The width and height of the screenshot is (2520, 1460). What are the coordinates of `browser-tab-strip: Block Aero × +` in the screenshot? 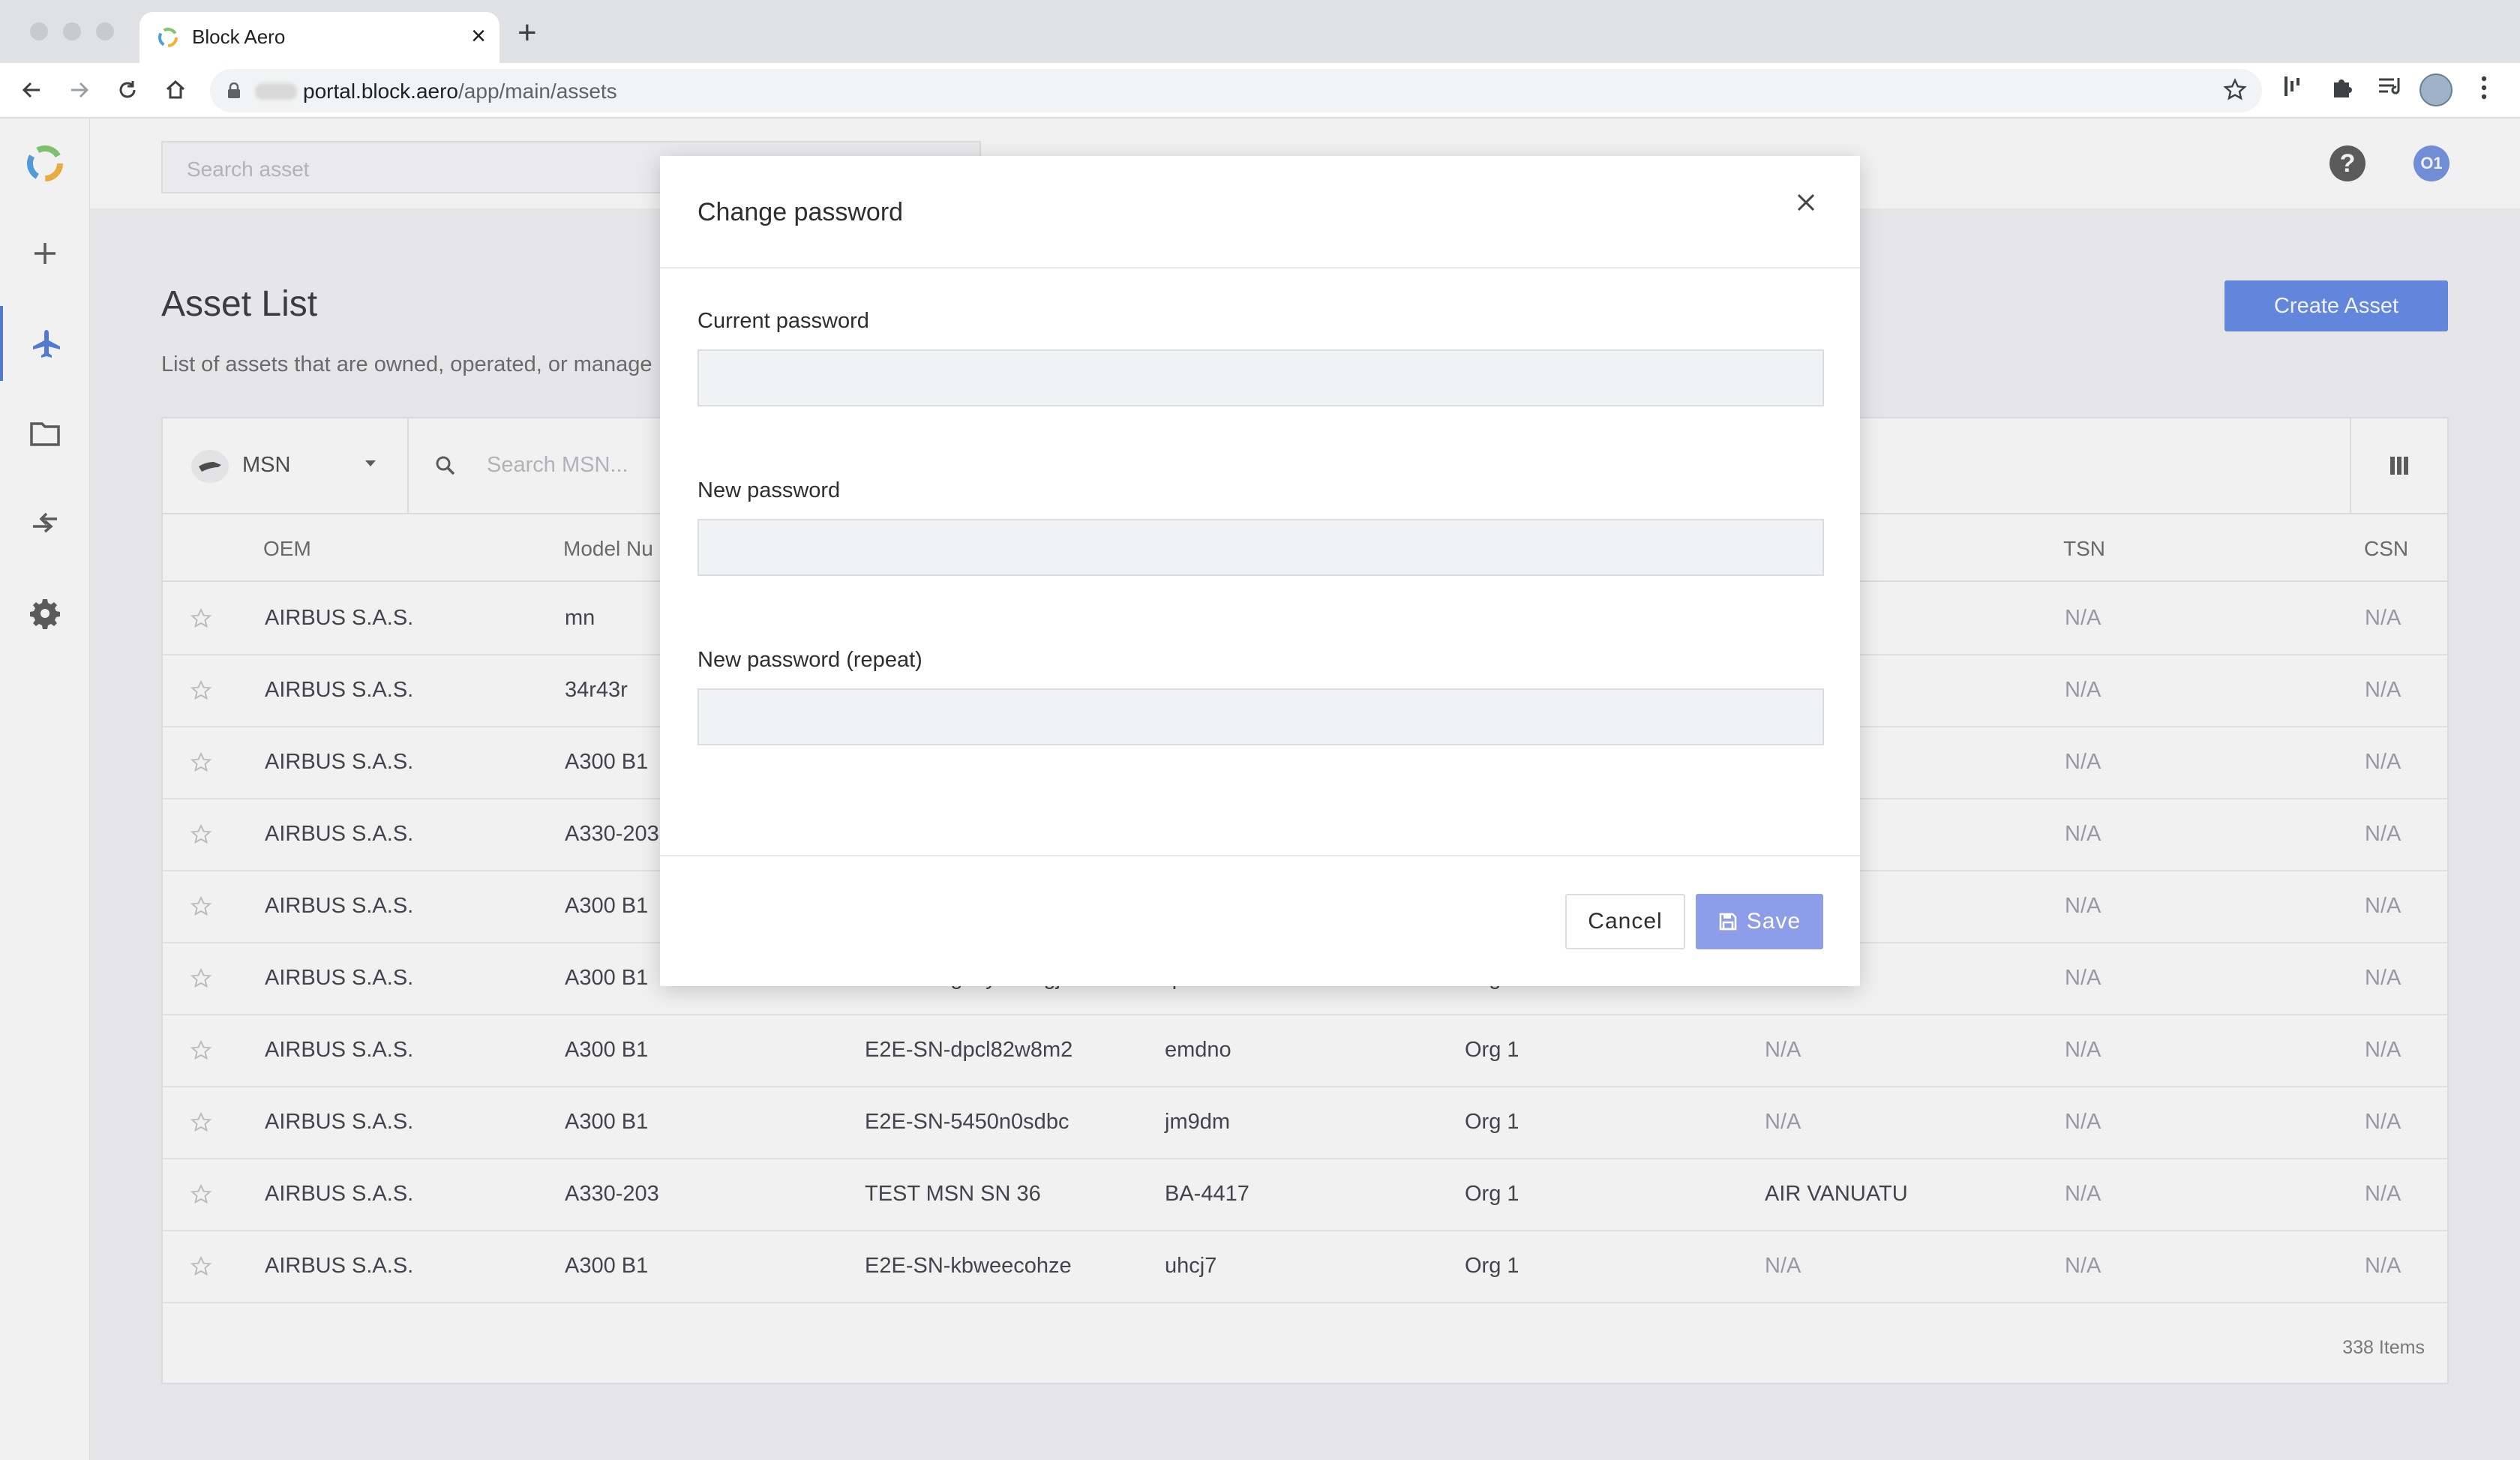 It's located at (1260, 31).